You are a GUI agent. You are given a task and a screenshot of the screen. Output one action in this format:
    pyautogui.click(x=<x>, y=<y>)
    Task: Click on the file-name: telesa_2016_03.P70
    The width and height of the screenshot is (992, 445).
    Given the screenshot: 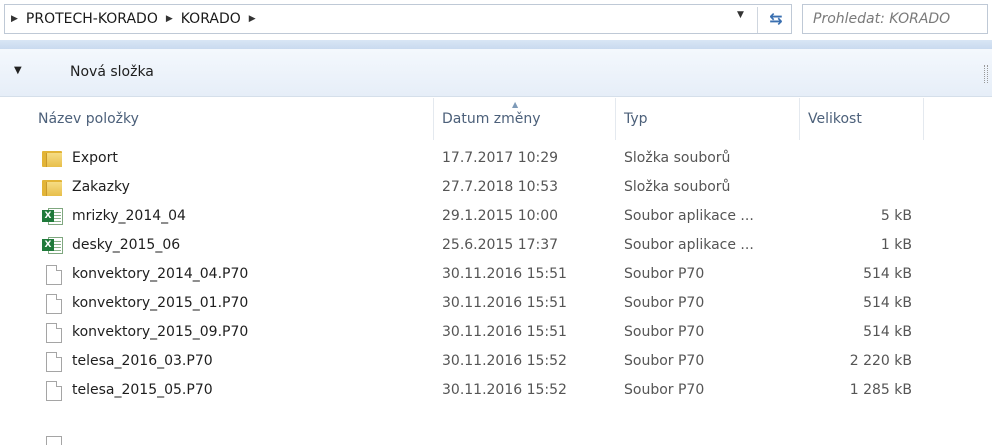 What is the action you would take?
    pyautogui.click(x=142, y=361)
    